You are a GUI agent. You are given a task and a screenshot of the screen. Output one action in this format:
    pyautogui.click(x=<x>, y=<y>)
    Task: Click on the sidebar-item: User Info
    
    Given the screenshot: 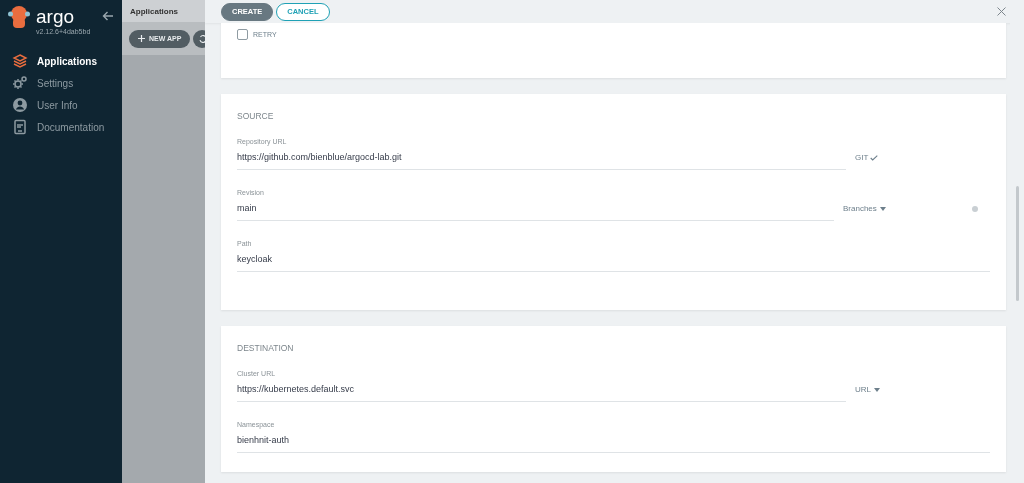 What is the action you would take?
    pyautogui.click(x=61, y=105)
    